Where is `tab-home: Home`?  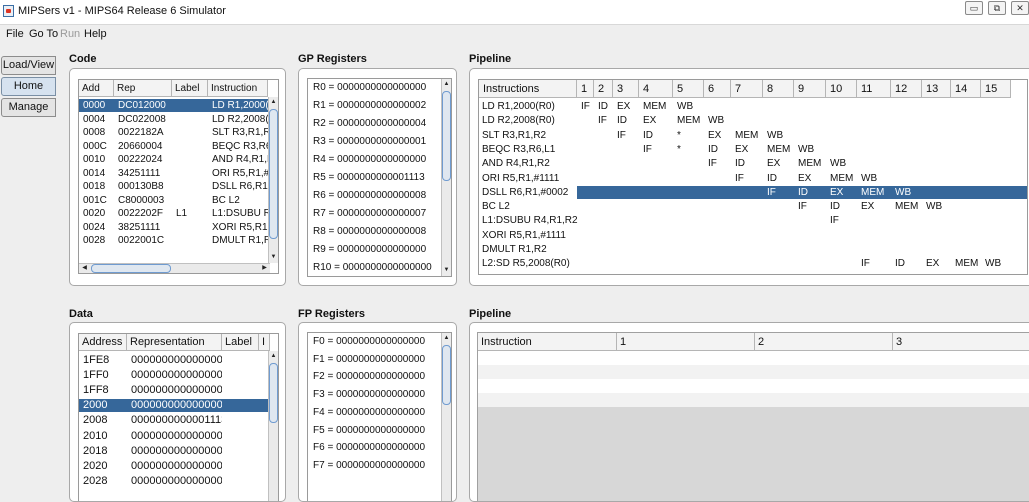 tab-home: Home is located at coordinates (28, 86).